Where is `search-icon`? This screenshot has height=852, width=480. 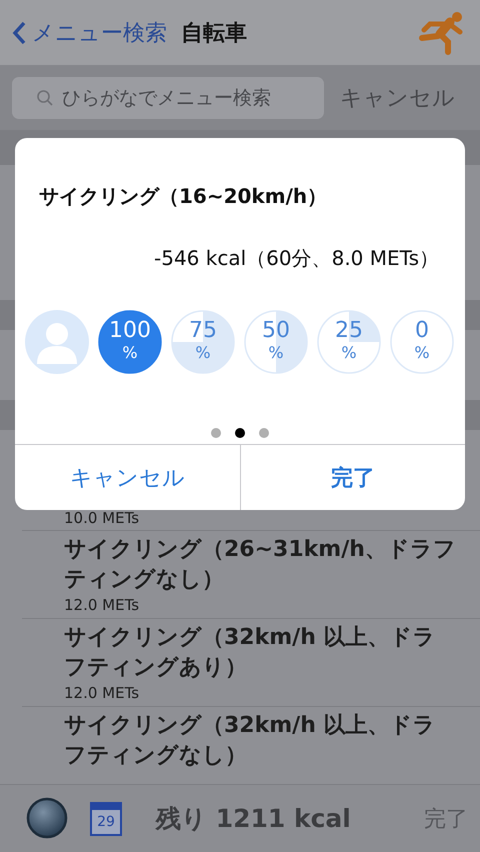
search-icon is located at coordinates (45, 98).